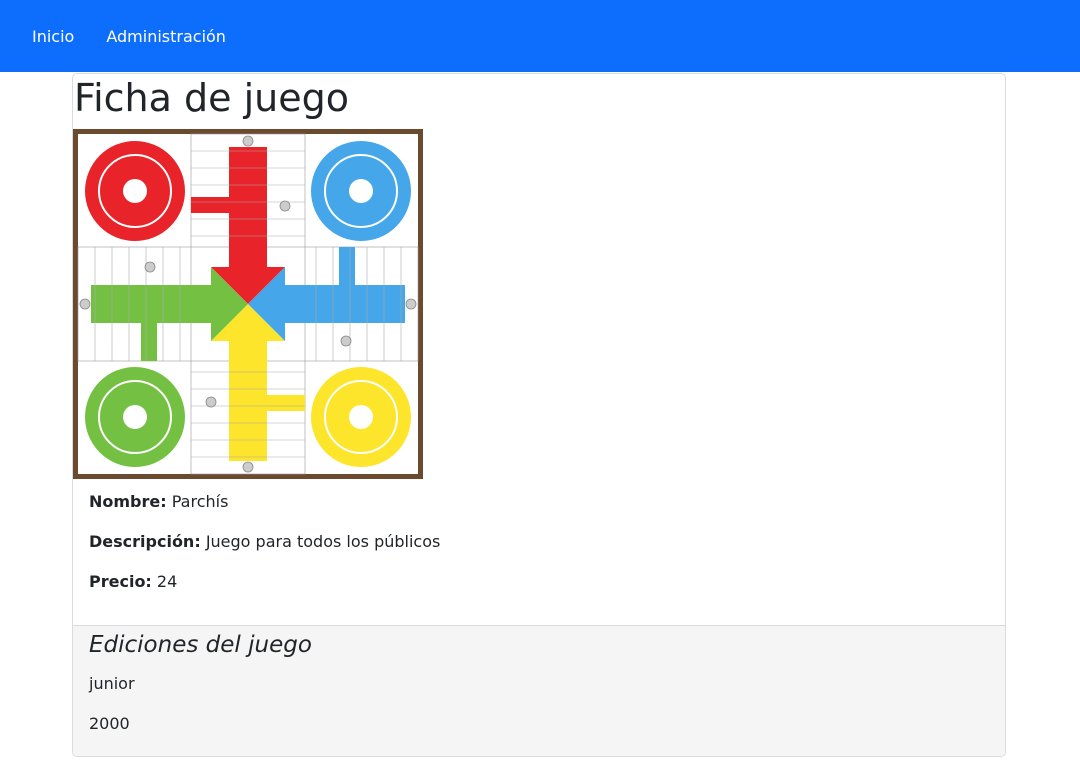 The height and width of the screenshot is (764, 1080). I want to click on page-title: Ficha de juego, so click(211, 98).